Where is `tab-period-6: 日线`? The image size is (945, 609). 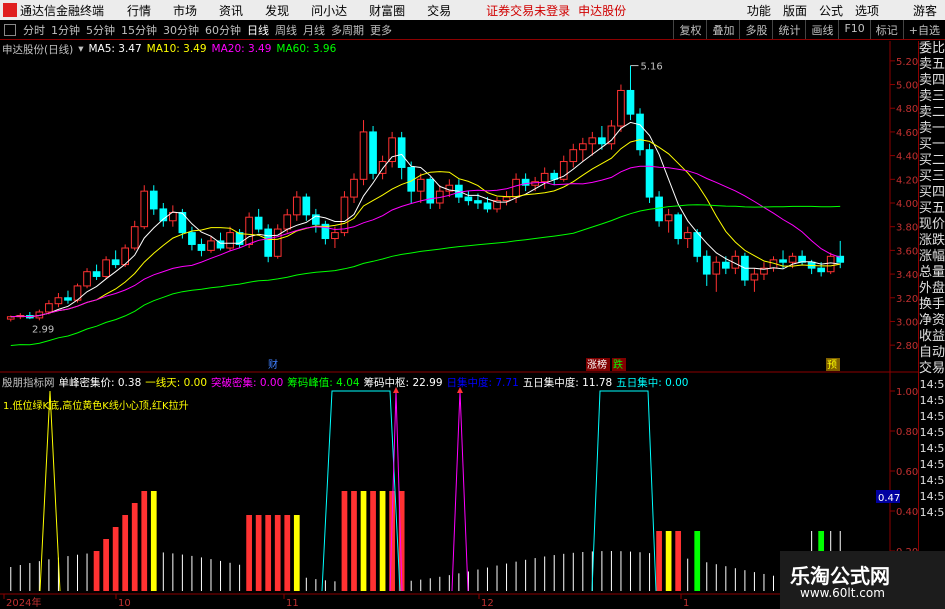 tab-period-6: 日线 is located at coordinates (258, 30).